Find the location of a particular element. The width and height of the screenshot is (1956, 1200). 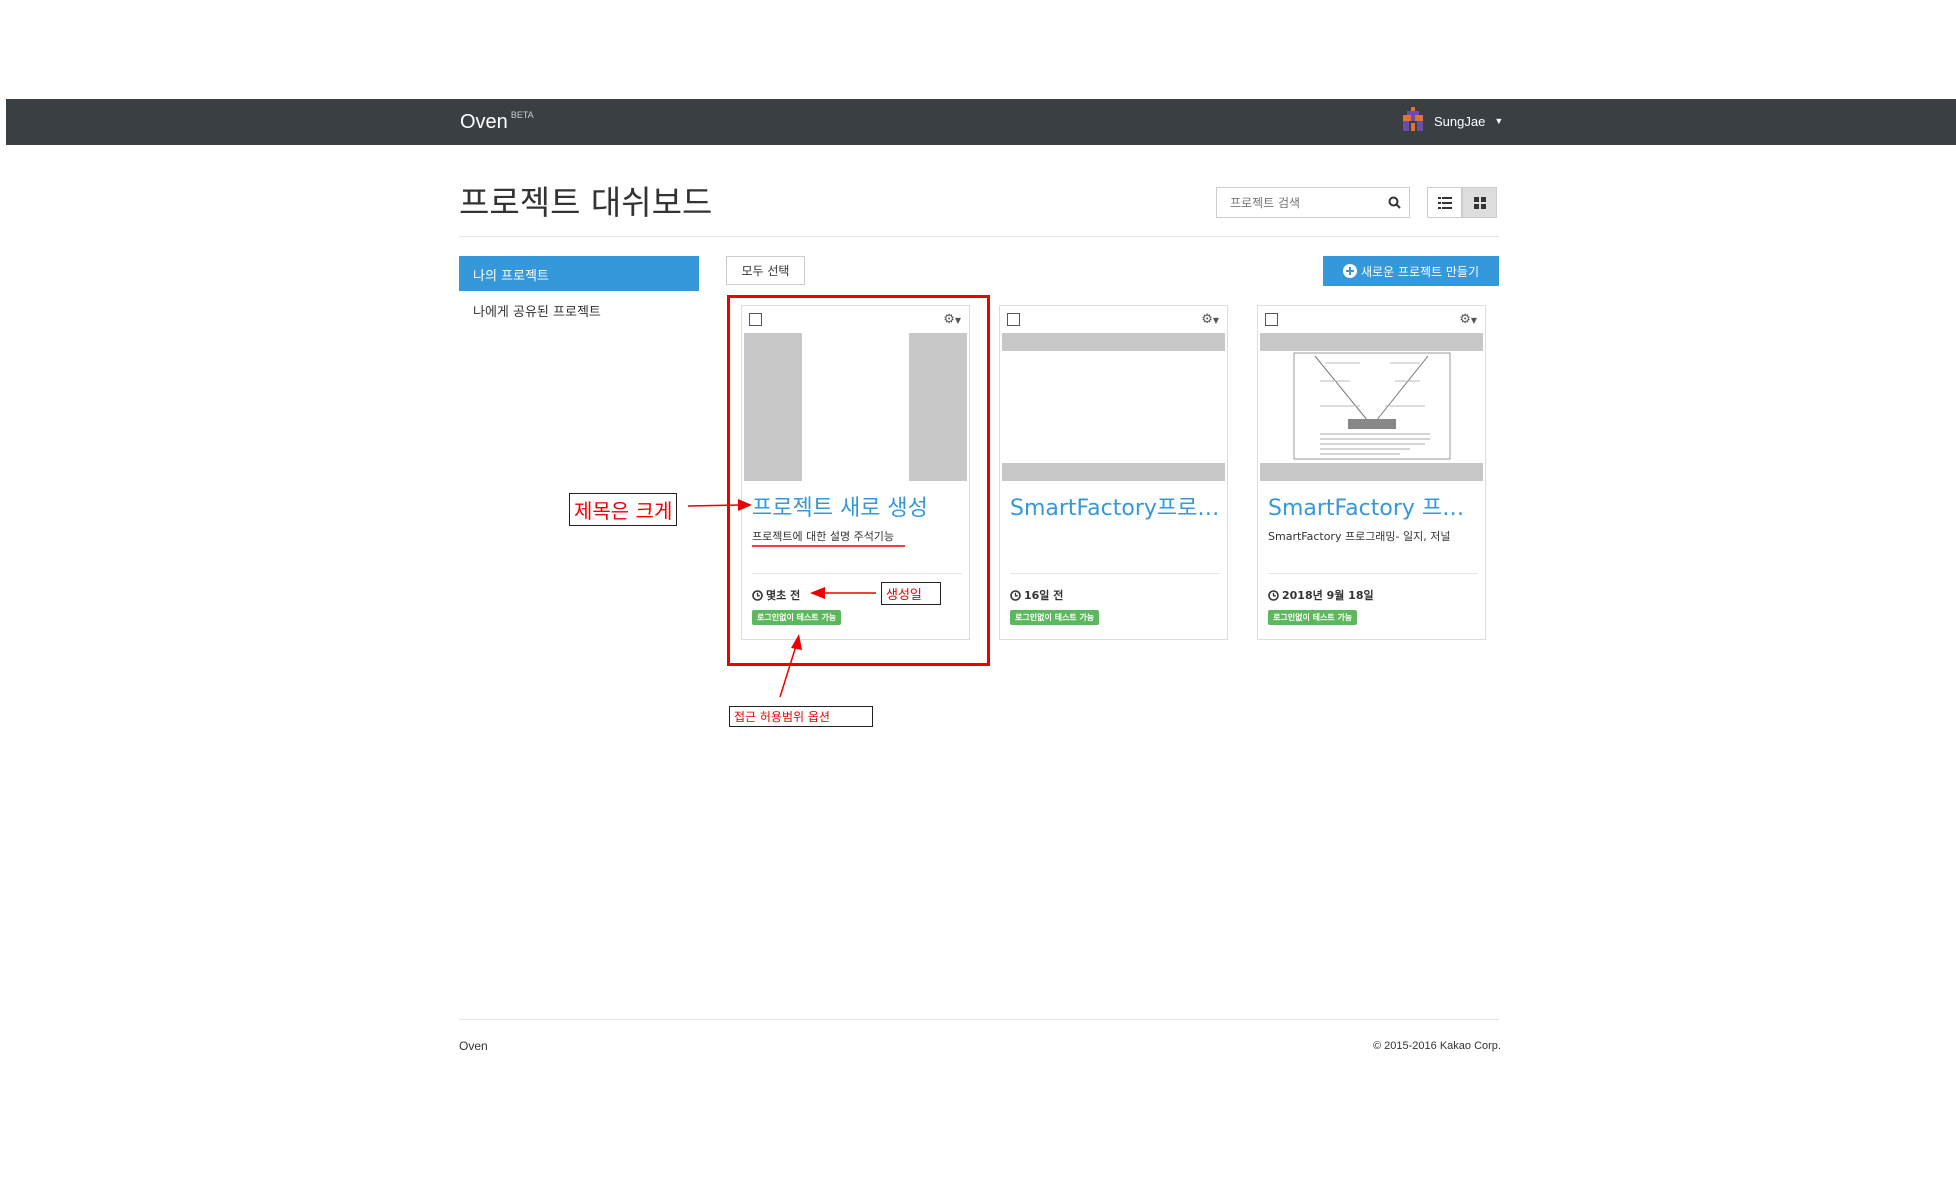

footer-copyright: © 2015-2016 Kakao Corp. is located at coordinates (1437, 1046).